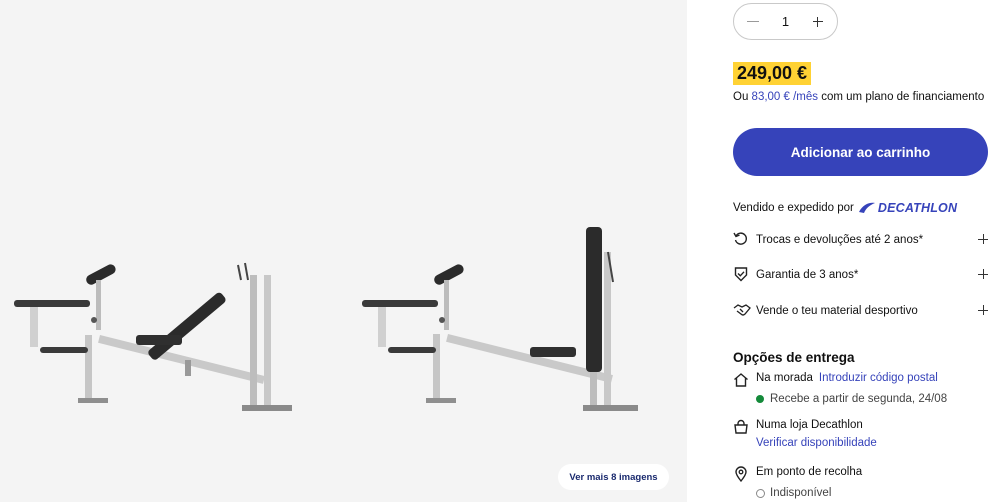 This screenshot has height=502, width=1000. What do you see at coordinates (840, 240) in the screenshot?
I see `service-returns-label: Trocas e devoluções até 2 anos*` at bounding box center [840, 240].